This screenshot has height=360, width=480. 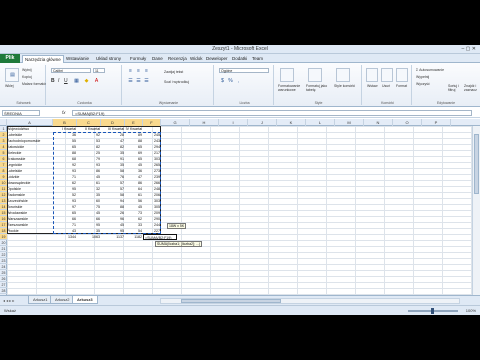 What do you see at coordinates (71, 70) in the screenshot?
I see `font-name-select: Calibri` at bounding box center [71, 70].